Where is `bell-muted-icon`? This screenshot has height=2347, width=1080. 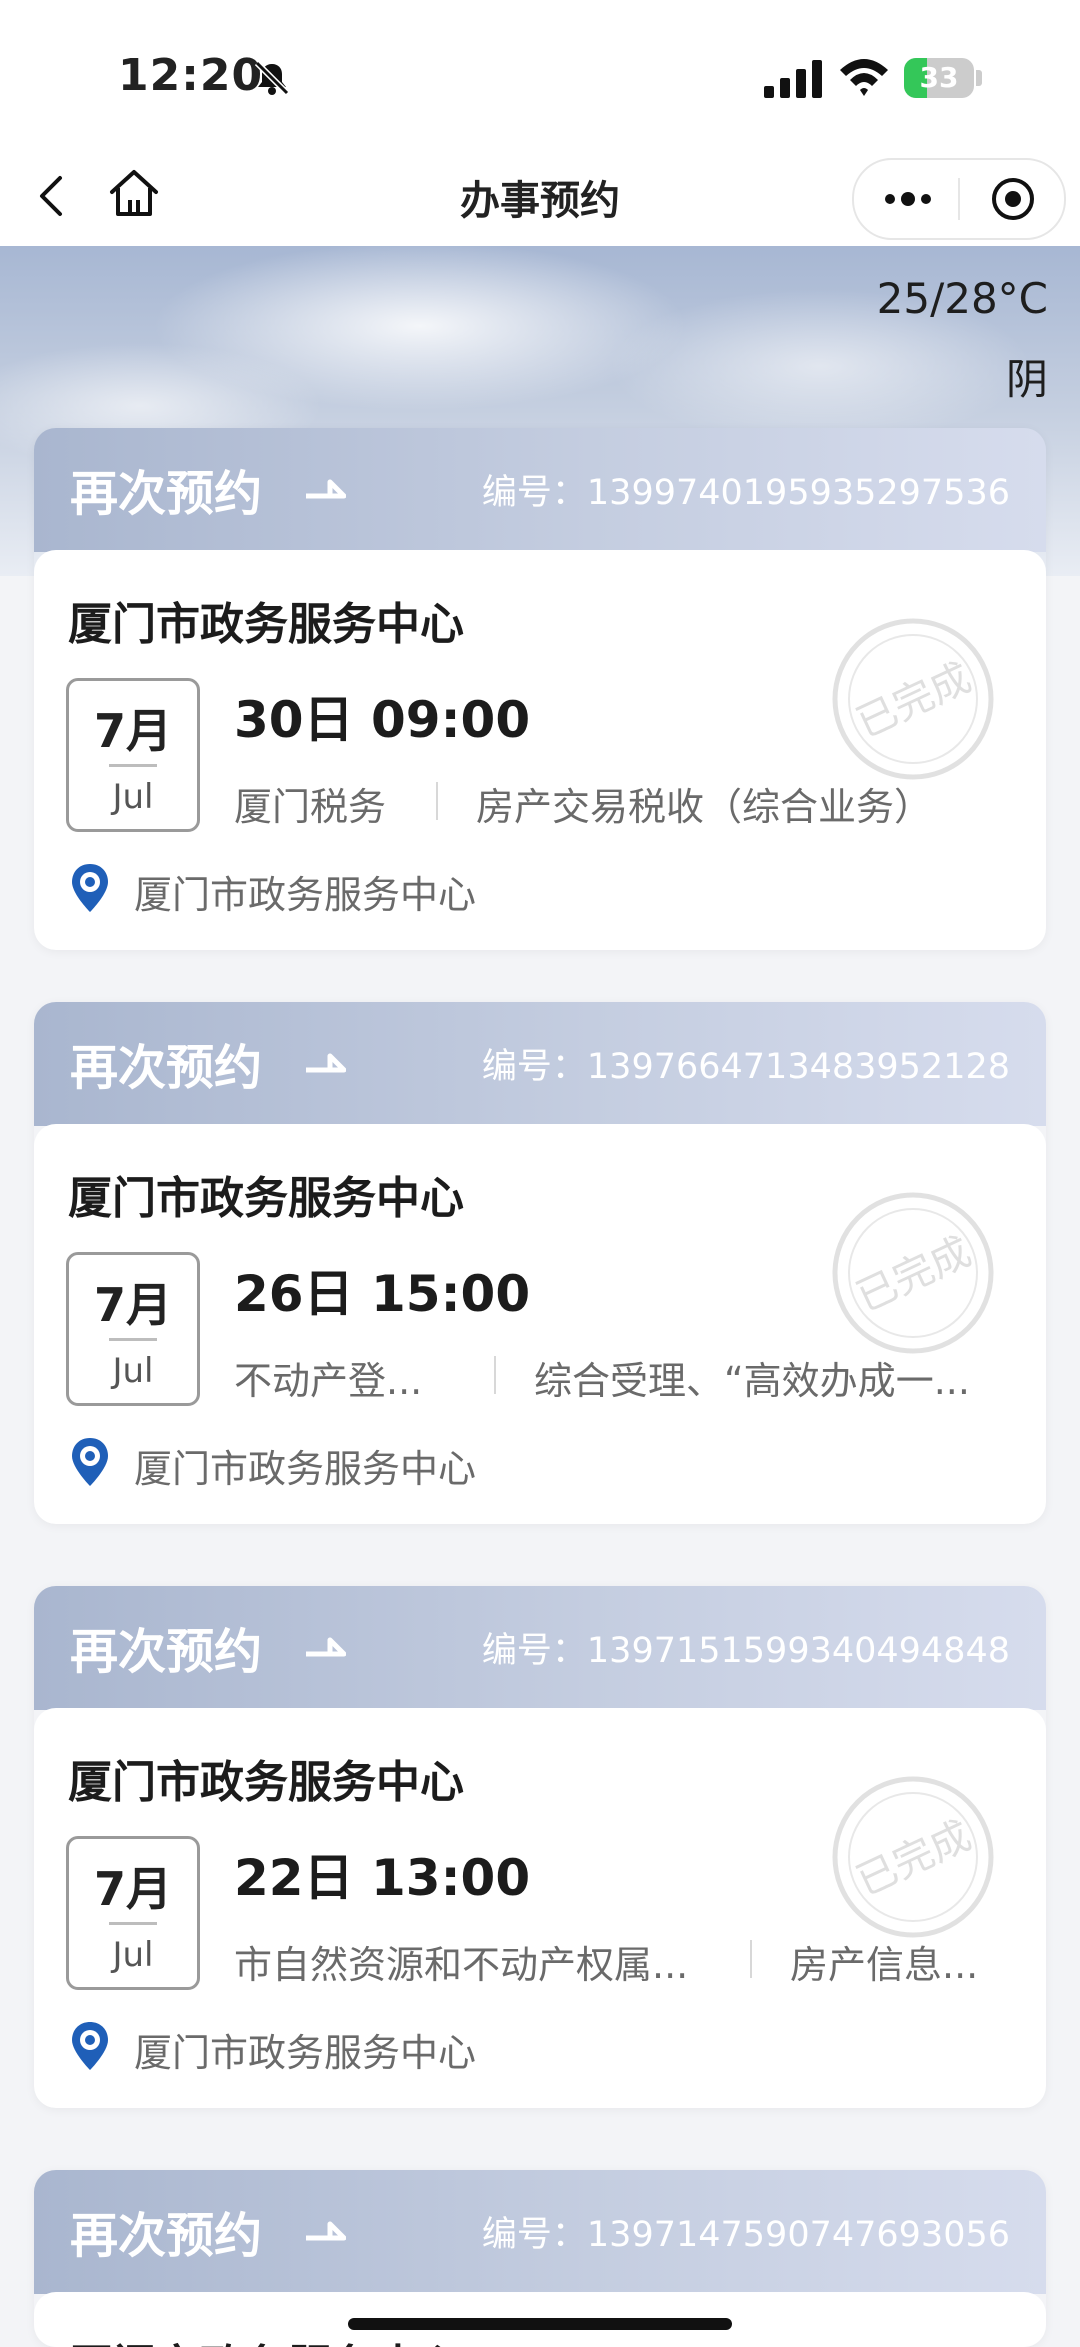 bell-muted-icon is located at coordinates (272, 78).